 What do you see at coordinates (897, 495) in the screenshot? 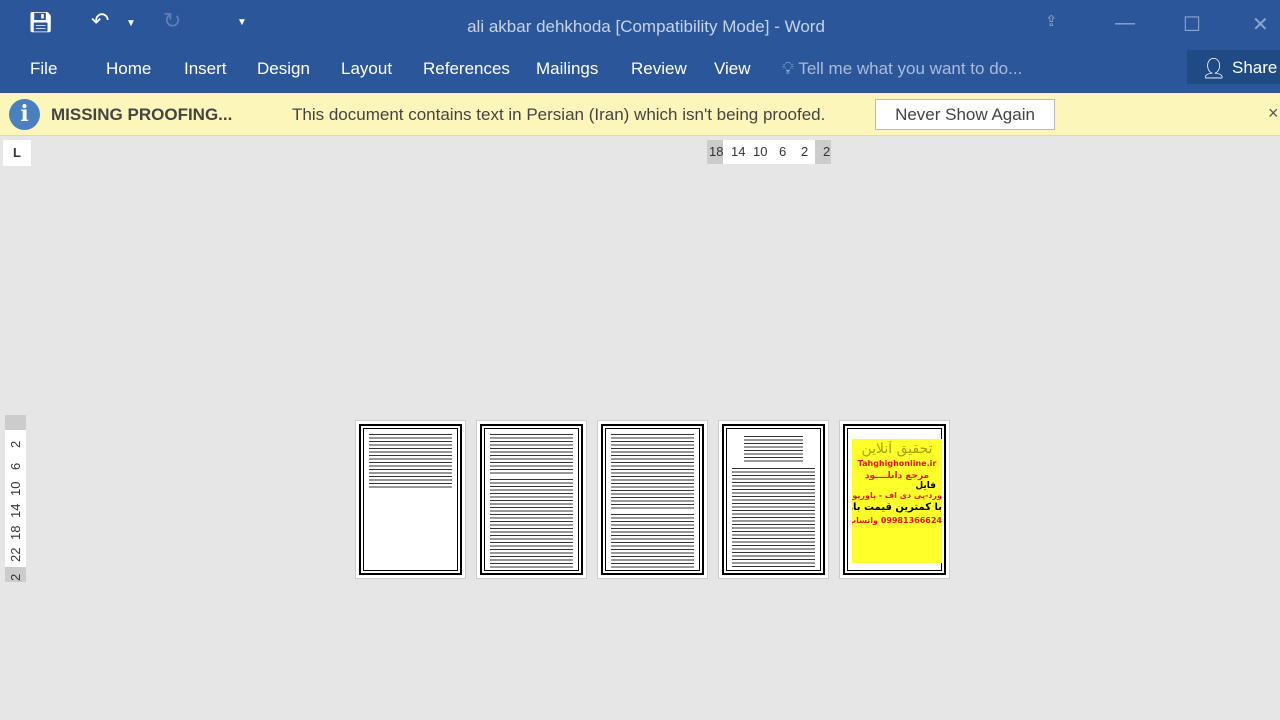
I see `ad-line: ورد-پی دی اف - پاورپوینت` at bounding box center [897, 495].